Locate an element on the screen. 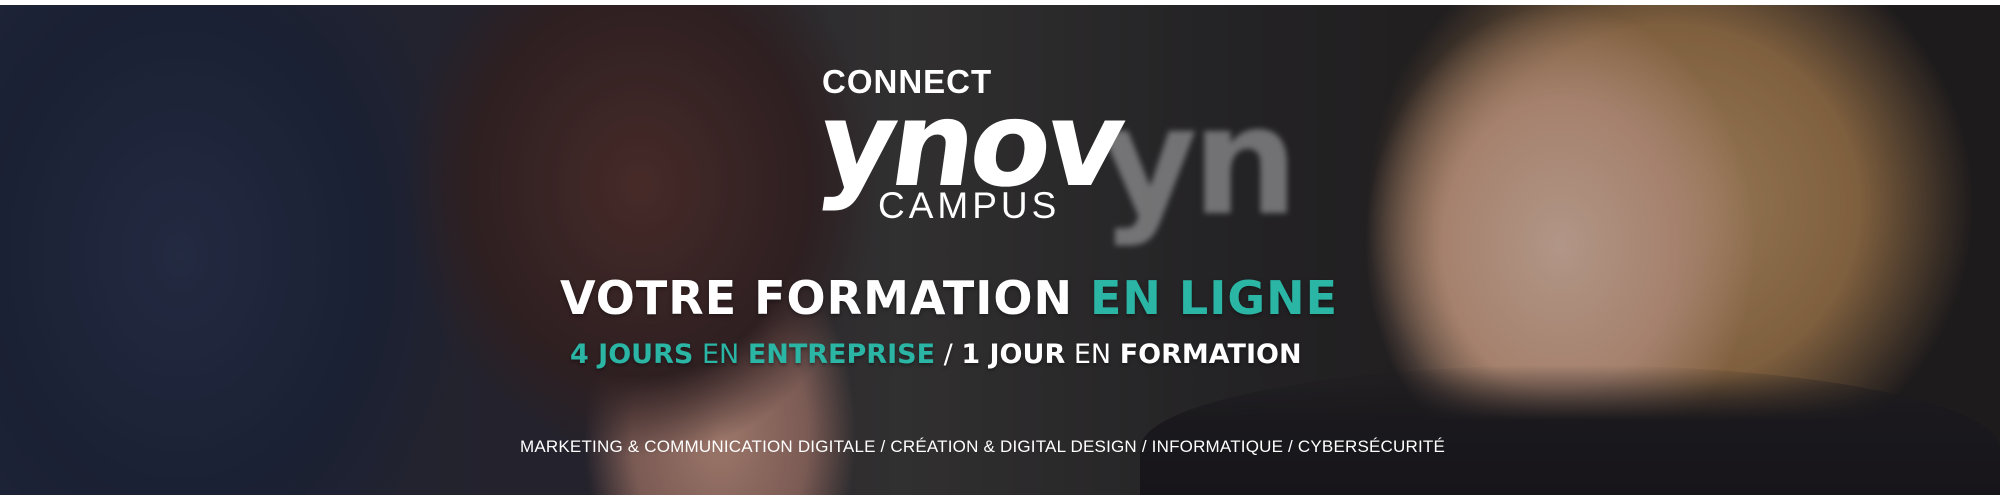 This screenshot has height=500, width=2000. company-days-en: EN is located at coordinates (720, 354).